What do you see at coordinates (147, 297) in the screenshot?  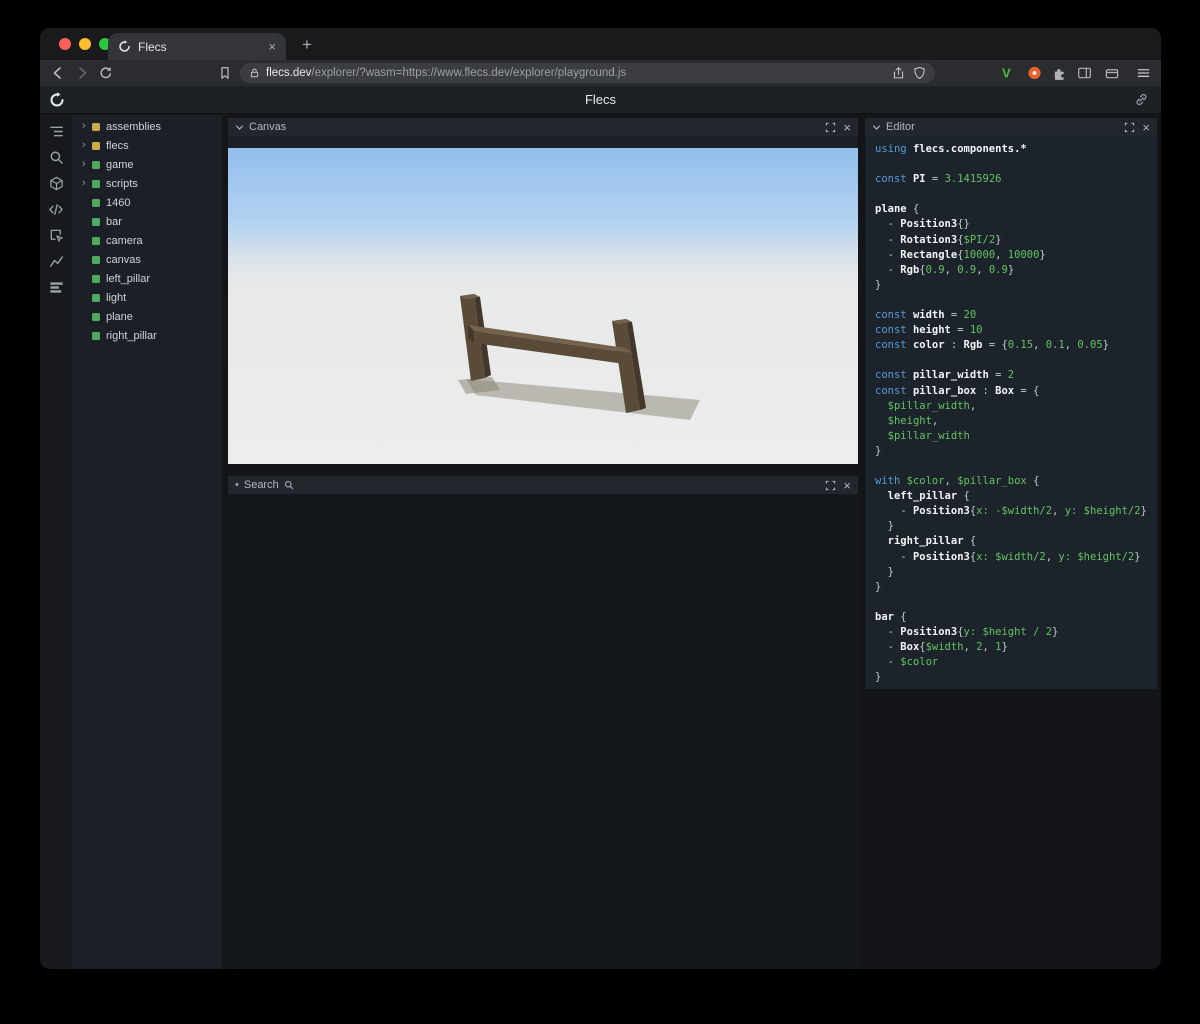 I see `tree-item-light: light` at bounding box center [147, 297].